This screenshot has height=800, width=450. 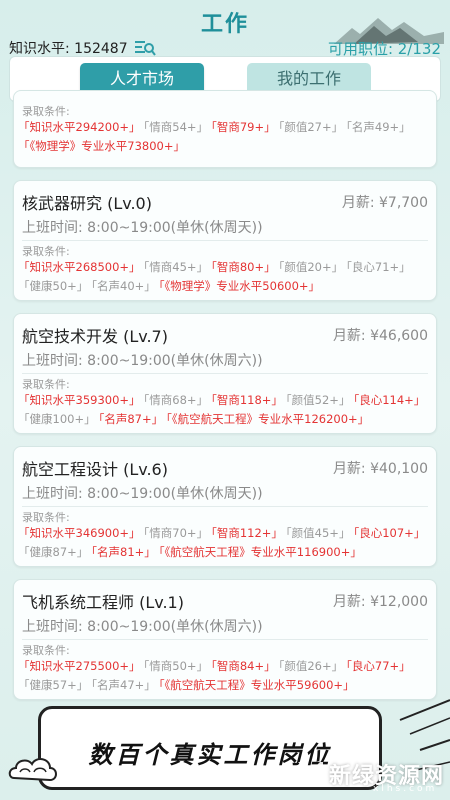 What do you see at coordinates (176, 533) in the screenshot?
I see `requirement-item: 「情商70+」` at bounding box center [176, 533].